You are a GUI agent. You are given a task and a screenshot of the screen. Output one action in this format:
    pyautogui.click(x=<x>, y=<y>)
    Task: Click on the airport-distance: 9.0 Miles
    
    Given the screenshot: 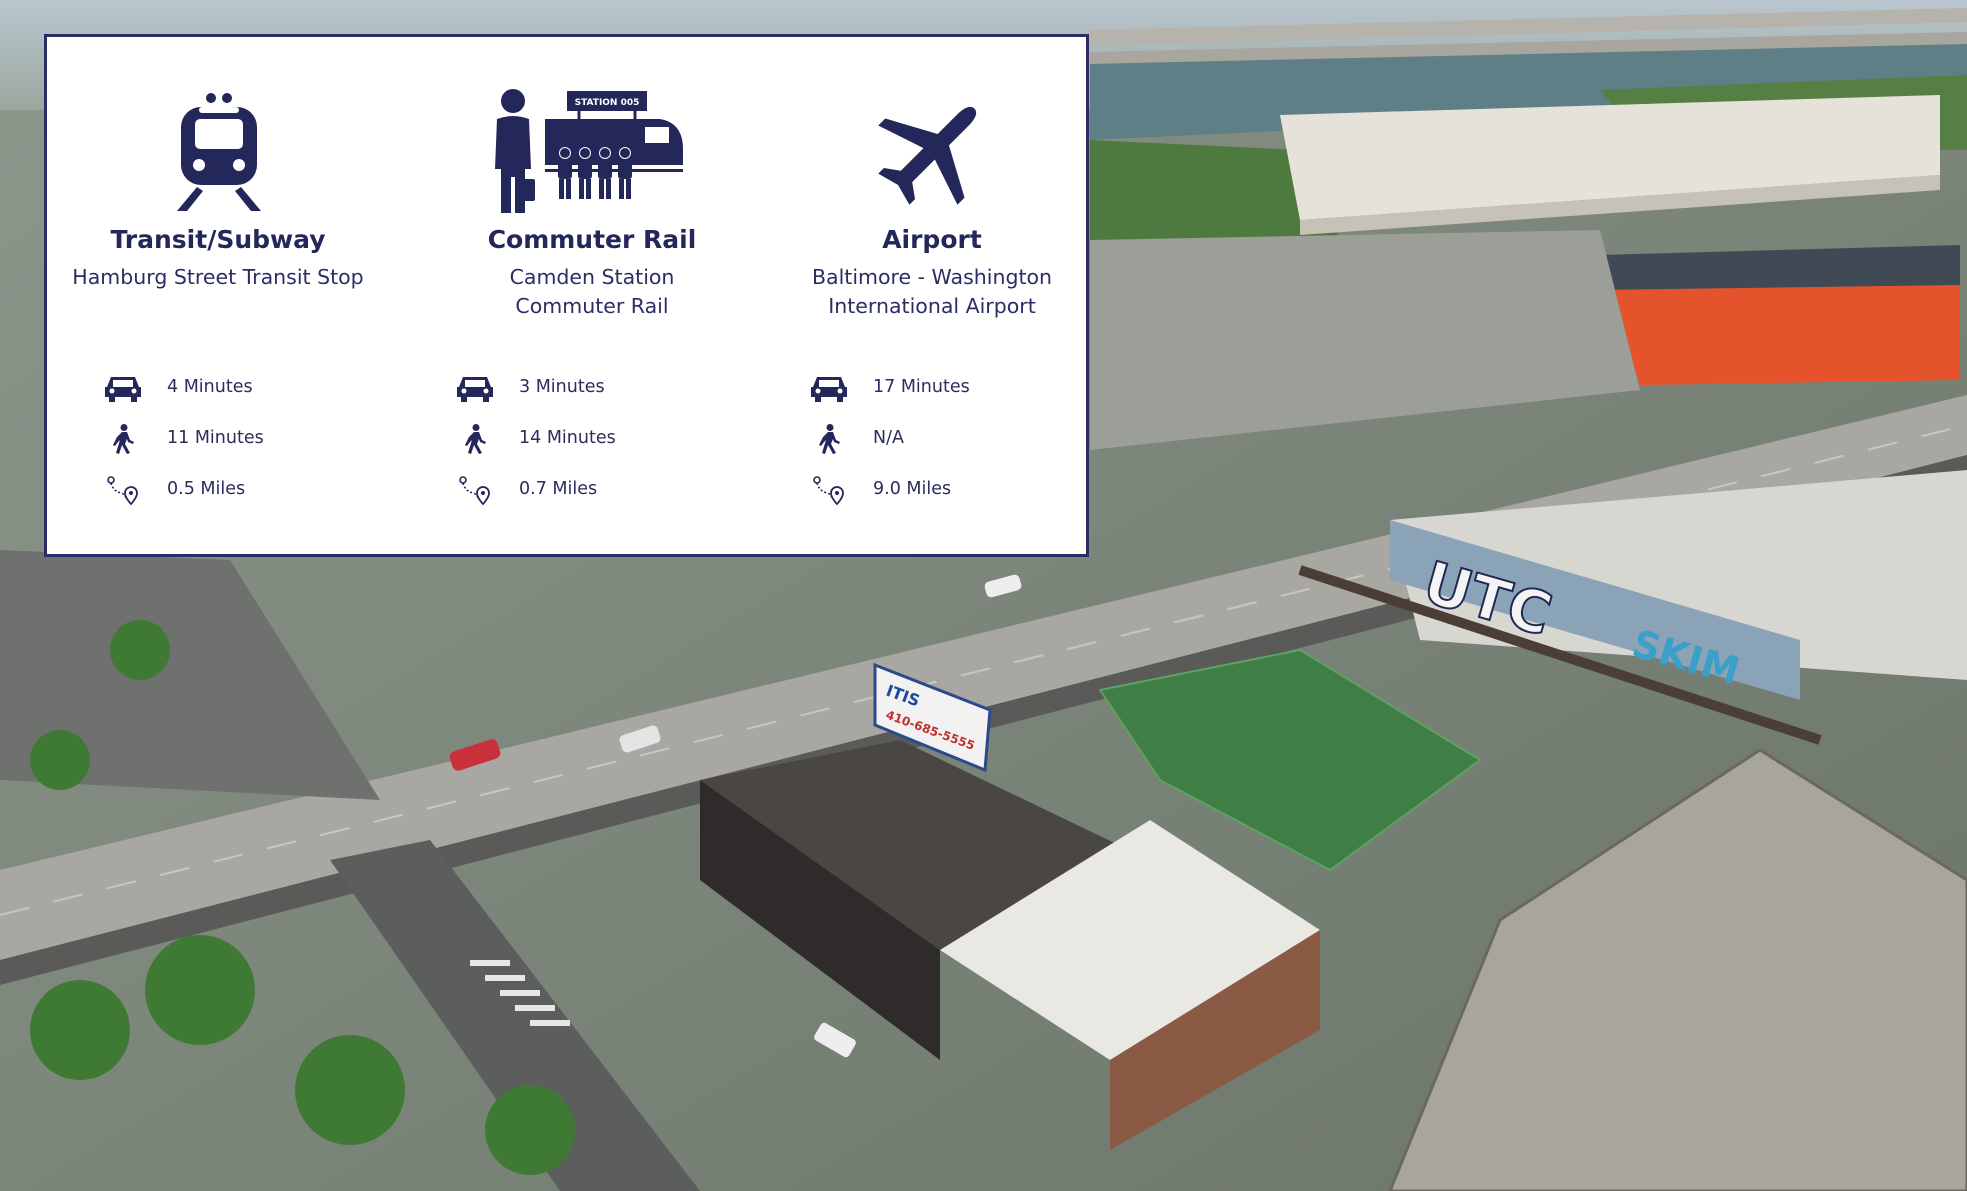 What is the action you would take?
    pyautogui.click(x=912, y=489)
    